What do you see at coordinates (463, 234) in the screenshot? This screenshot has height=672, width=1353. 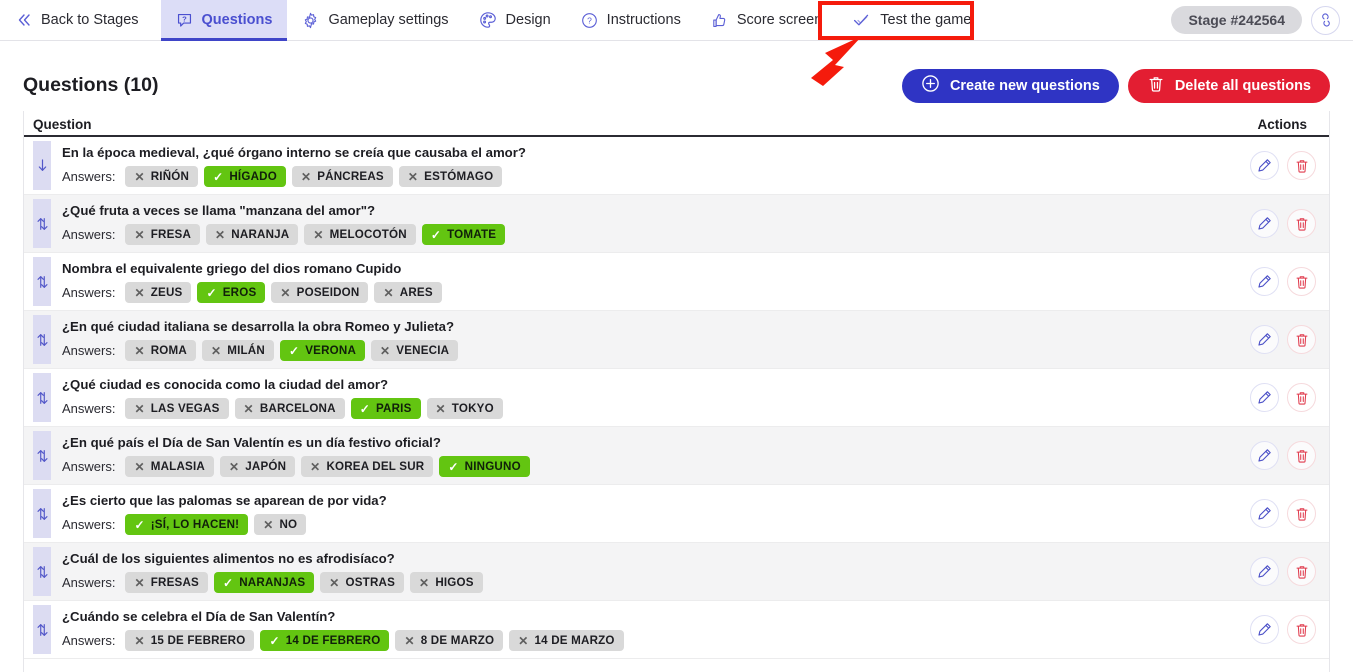 I see `answer-pill-correct: ✓ TOMATE` at bounding box center [463, 234].